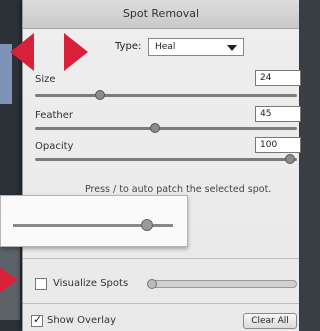 The width and height of the screenshot is (320, 331). Describe the element at coordinates (128, 46) in the screenshot. I see `type-label: Type:` at that location.